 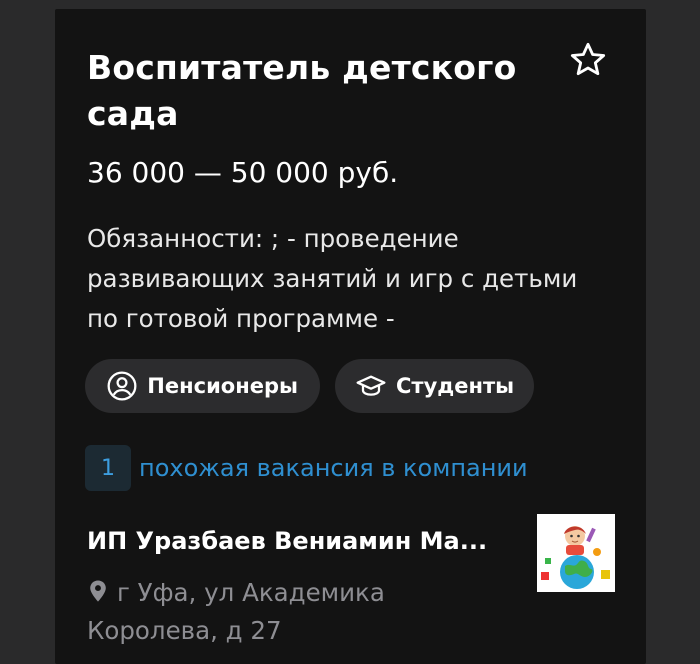 I want to click on tag-label: Студенты, so click(x=455, y=386).